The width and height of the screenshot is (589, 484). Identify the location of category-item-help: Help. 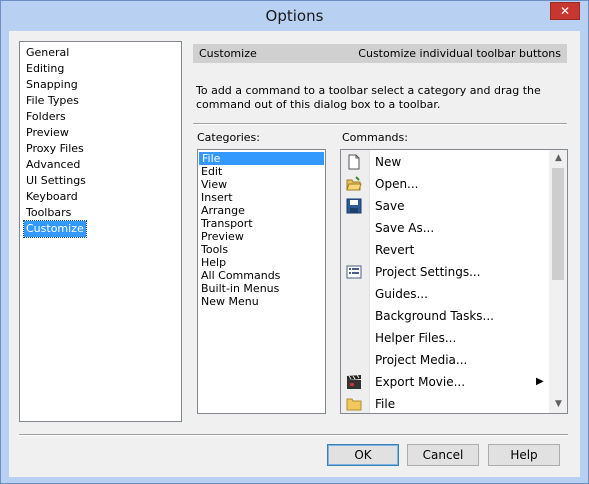
(261, 262).